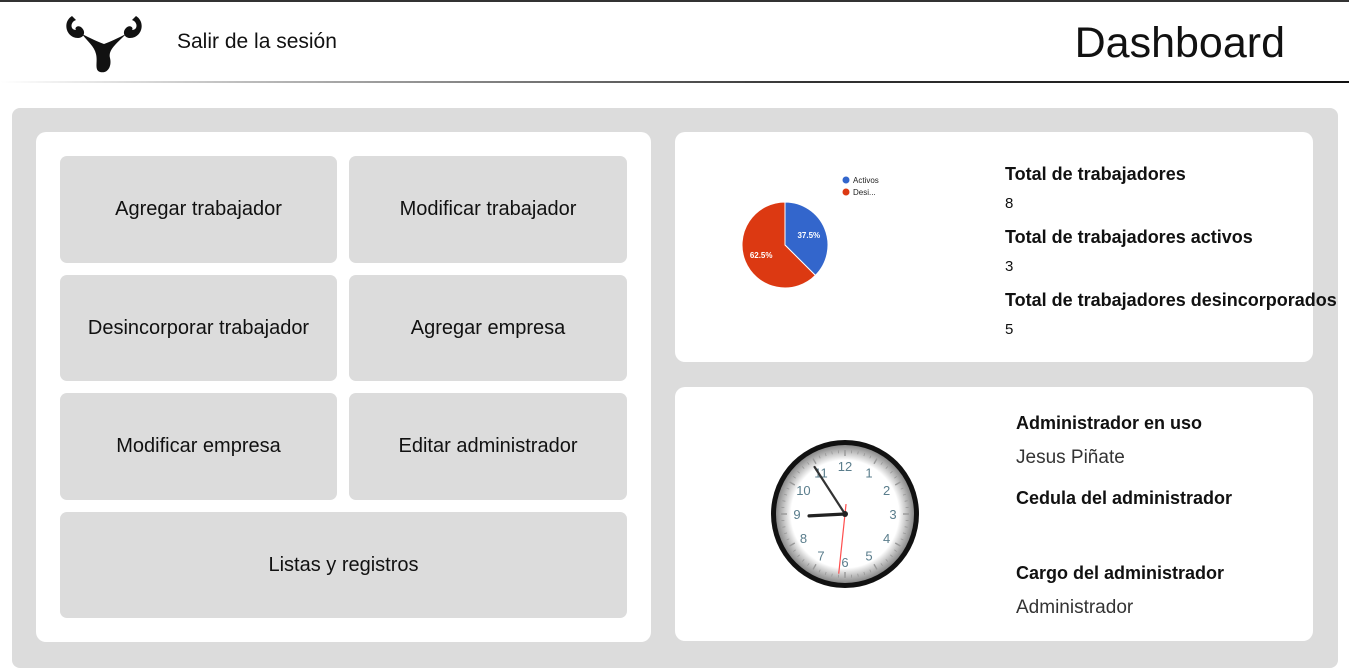  Describe the element at coordinates (1180, 43) in the screenshot. I see `page-title: Dashboard` at that location.